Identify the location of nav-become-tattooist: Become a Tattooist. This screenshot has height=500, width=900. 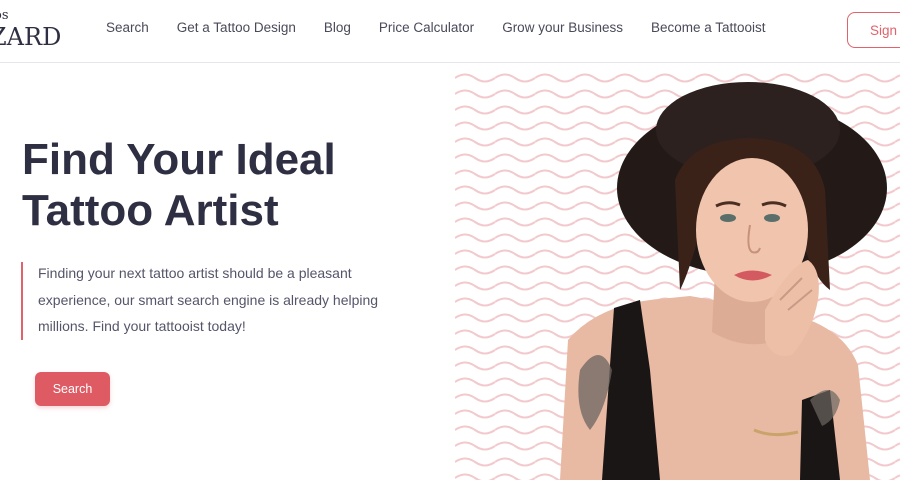
(708, 27).